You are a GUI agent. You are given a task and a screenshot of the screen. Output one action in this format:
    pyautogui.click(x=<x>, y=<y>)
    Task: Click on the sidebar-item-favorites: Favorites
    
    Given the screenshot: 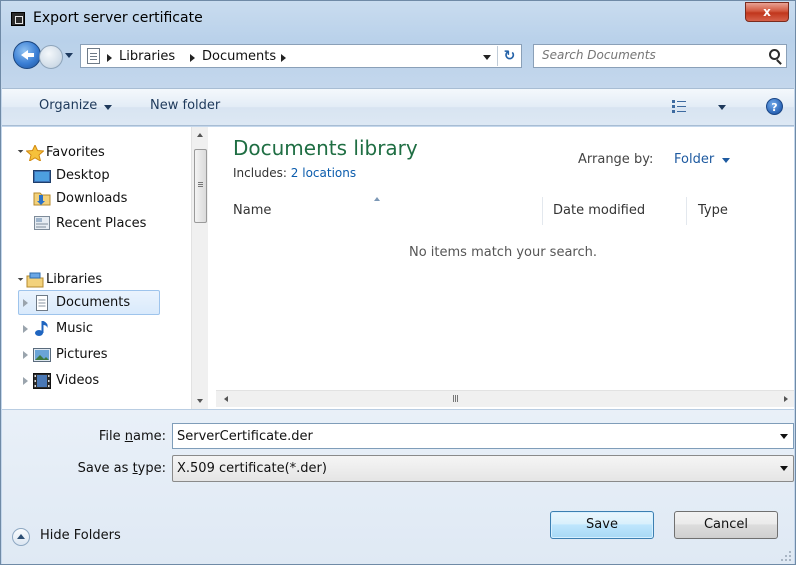 What is the action you would take?
    pyautogui.click(x=101, y=153)
    